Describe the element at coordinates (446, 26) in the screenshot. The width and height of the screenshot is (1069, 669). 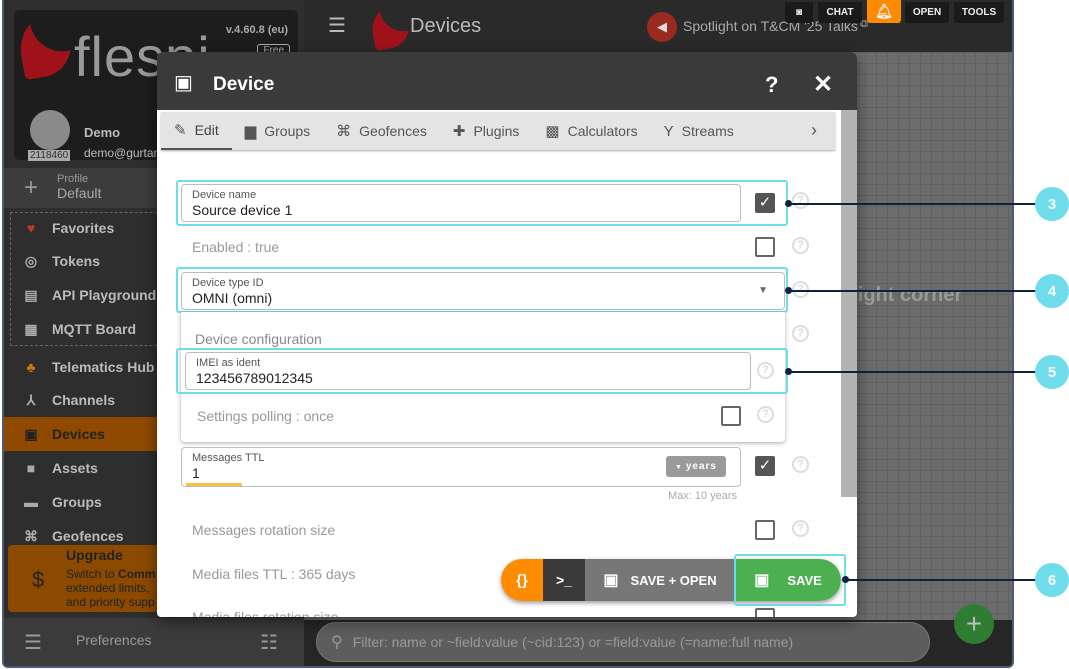
I see `page-title: Devices` at that location.